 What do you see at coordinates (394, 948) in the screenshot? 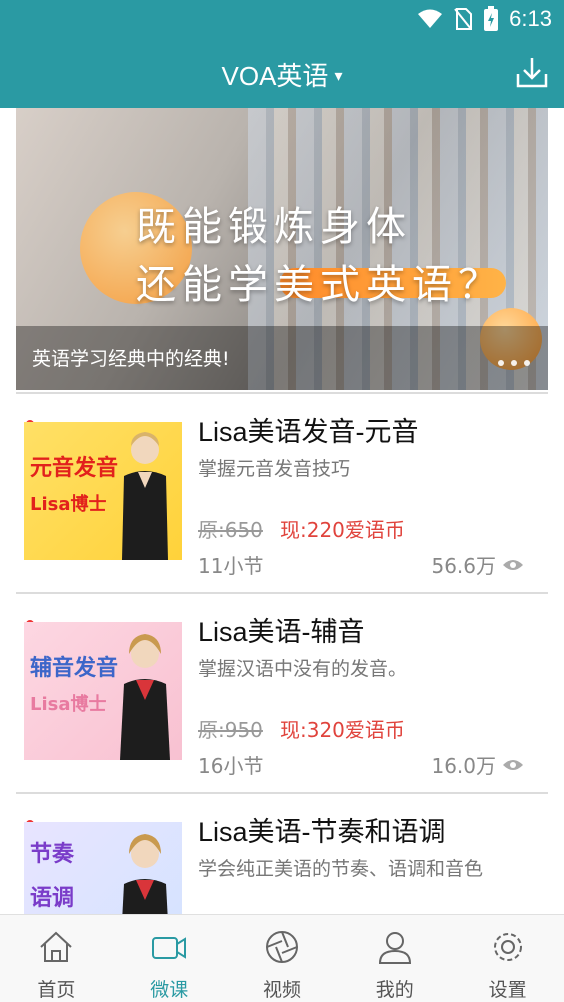
I see `user-icon` at bounding box center [394, 948].